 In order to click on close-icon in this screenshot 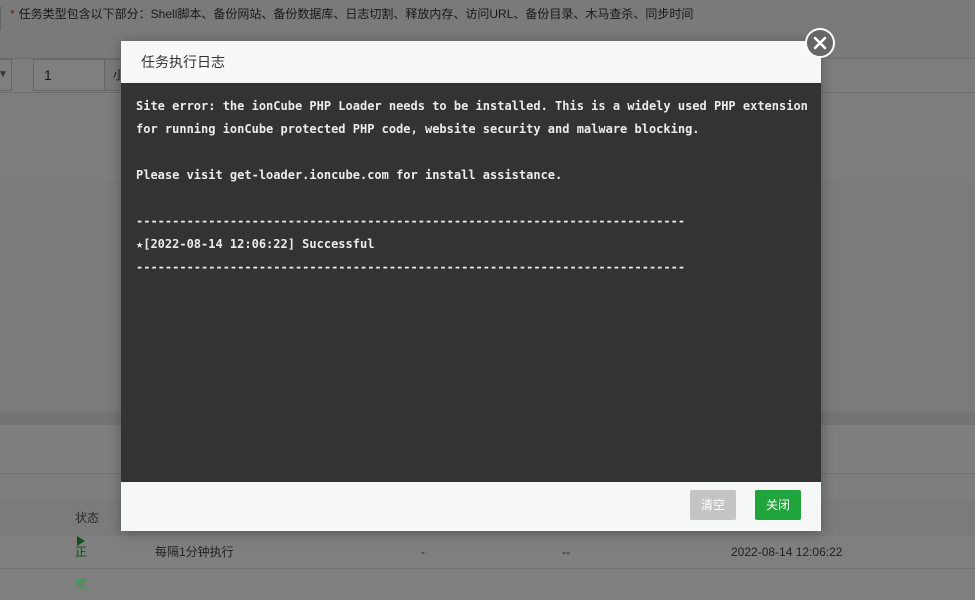, I will do `click(820, 43)`.